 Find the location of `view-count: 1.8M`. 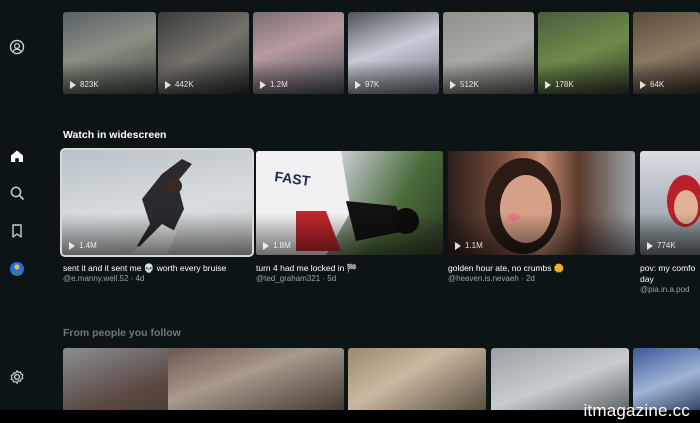

view-count: 1.8M is located at coordinates (277, 245).